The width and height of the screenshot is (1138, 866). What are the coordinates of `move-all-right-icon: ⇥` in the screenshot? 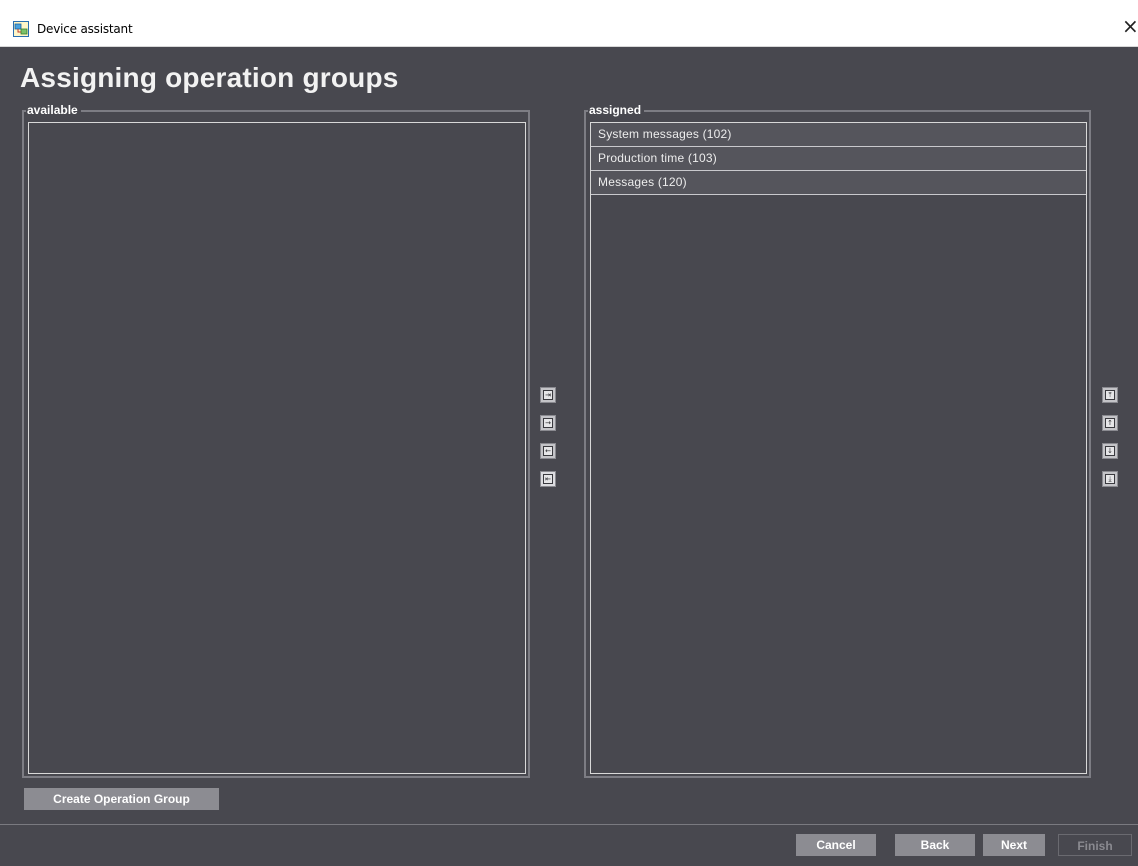 It's located at (548, 395).